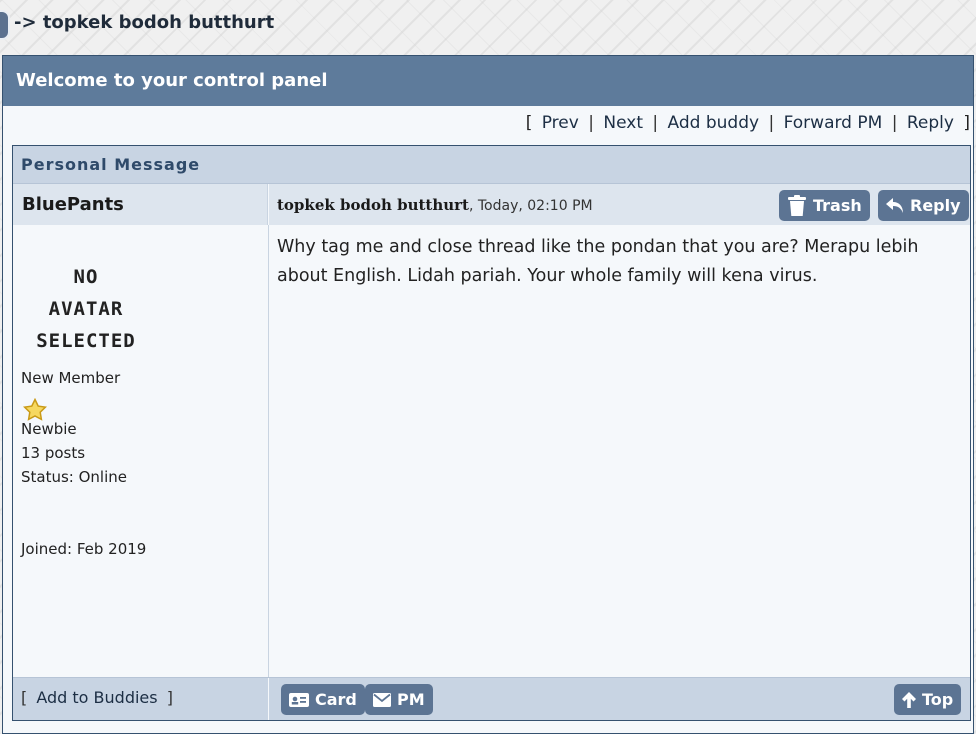 The image size is (976, 734). I want to click on message-section-title: Personal Message, so click(491, 165).